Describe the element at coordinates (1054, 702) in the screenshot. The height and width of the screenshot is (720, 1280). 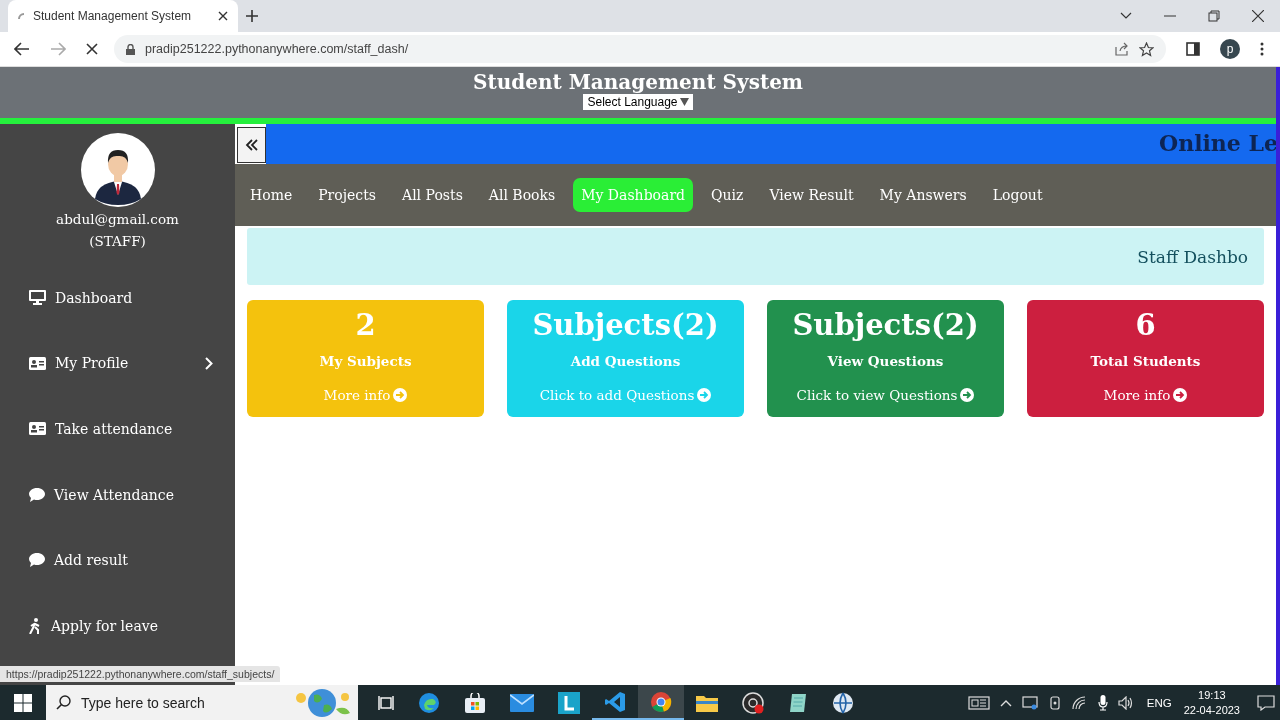
I see `camera-icon` at that location.